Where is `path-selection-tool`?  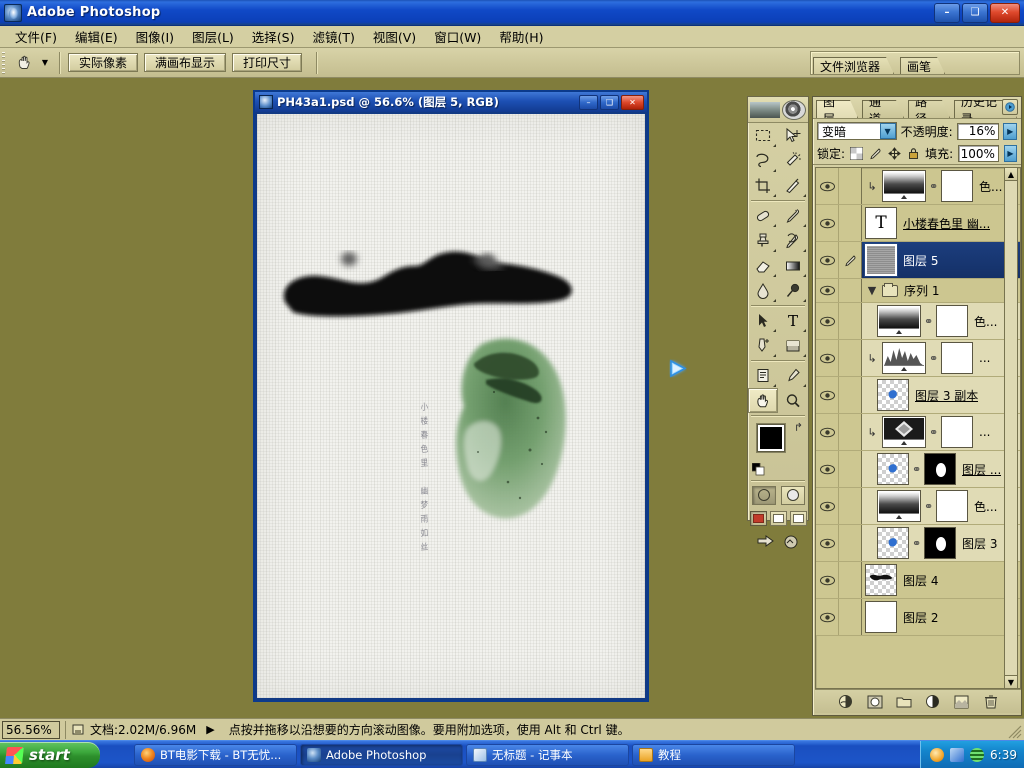
path-selection-tool is located at coordinates (763, 320).